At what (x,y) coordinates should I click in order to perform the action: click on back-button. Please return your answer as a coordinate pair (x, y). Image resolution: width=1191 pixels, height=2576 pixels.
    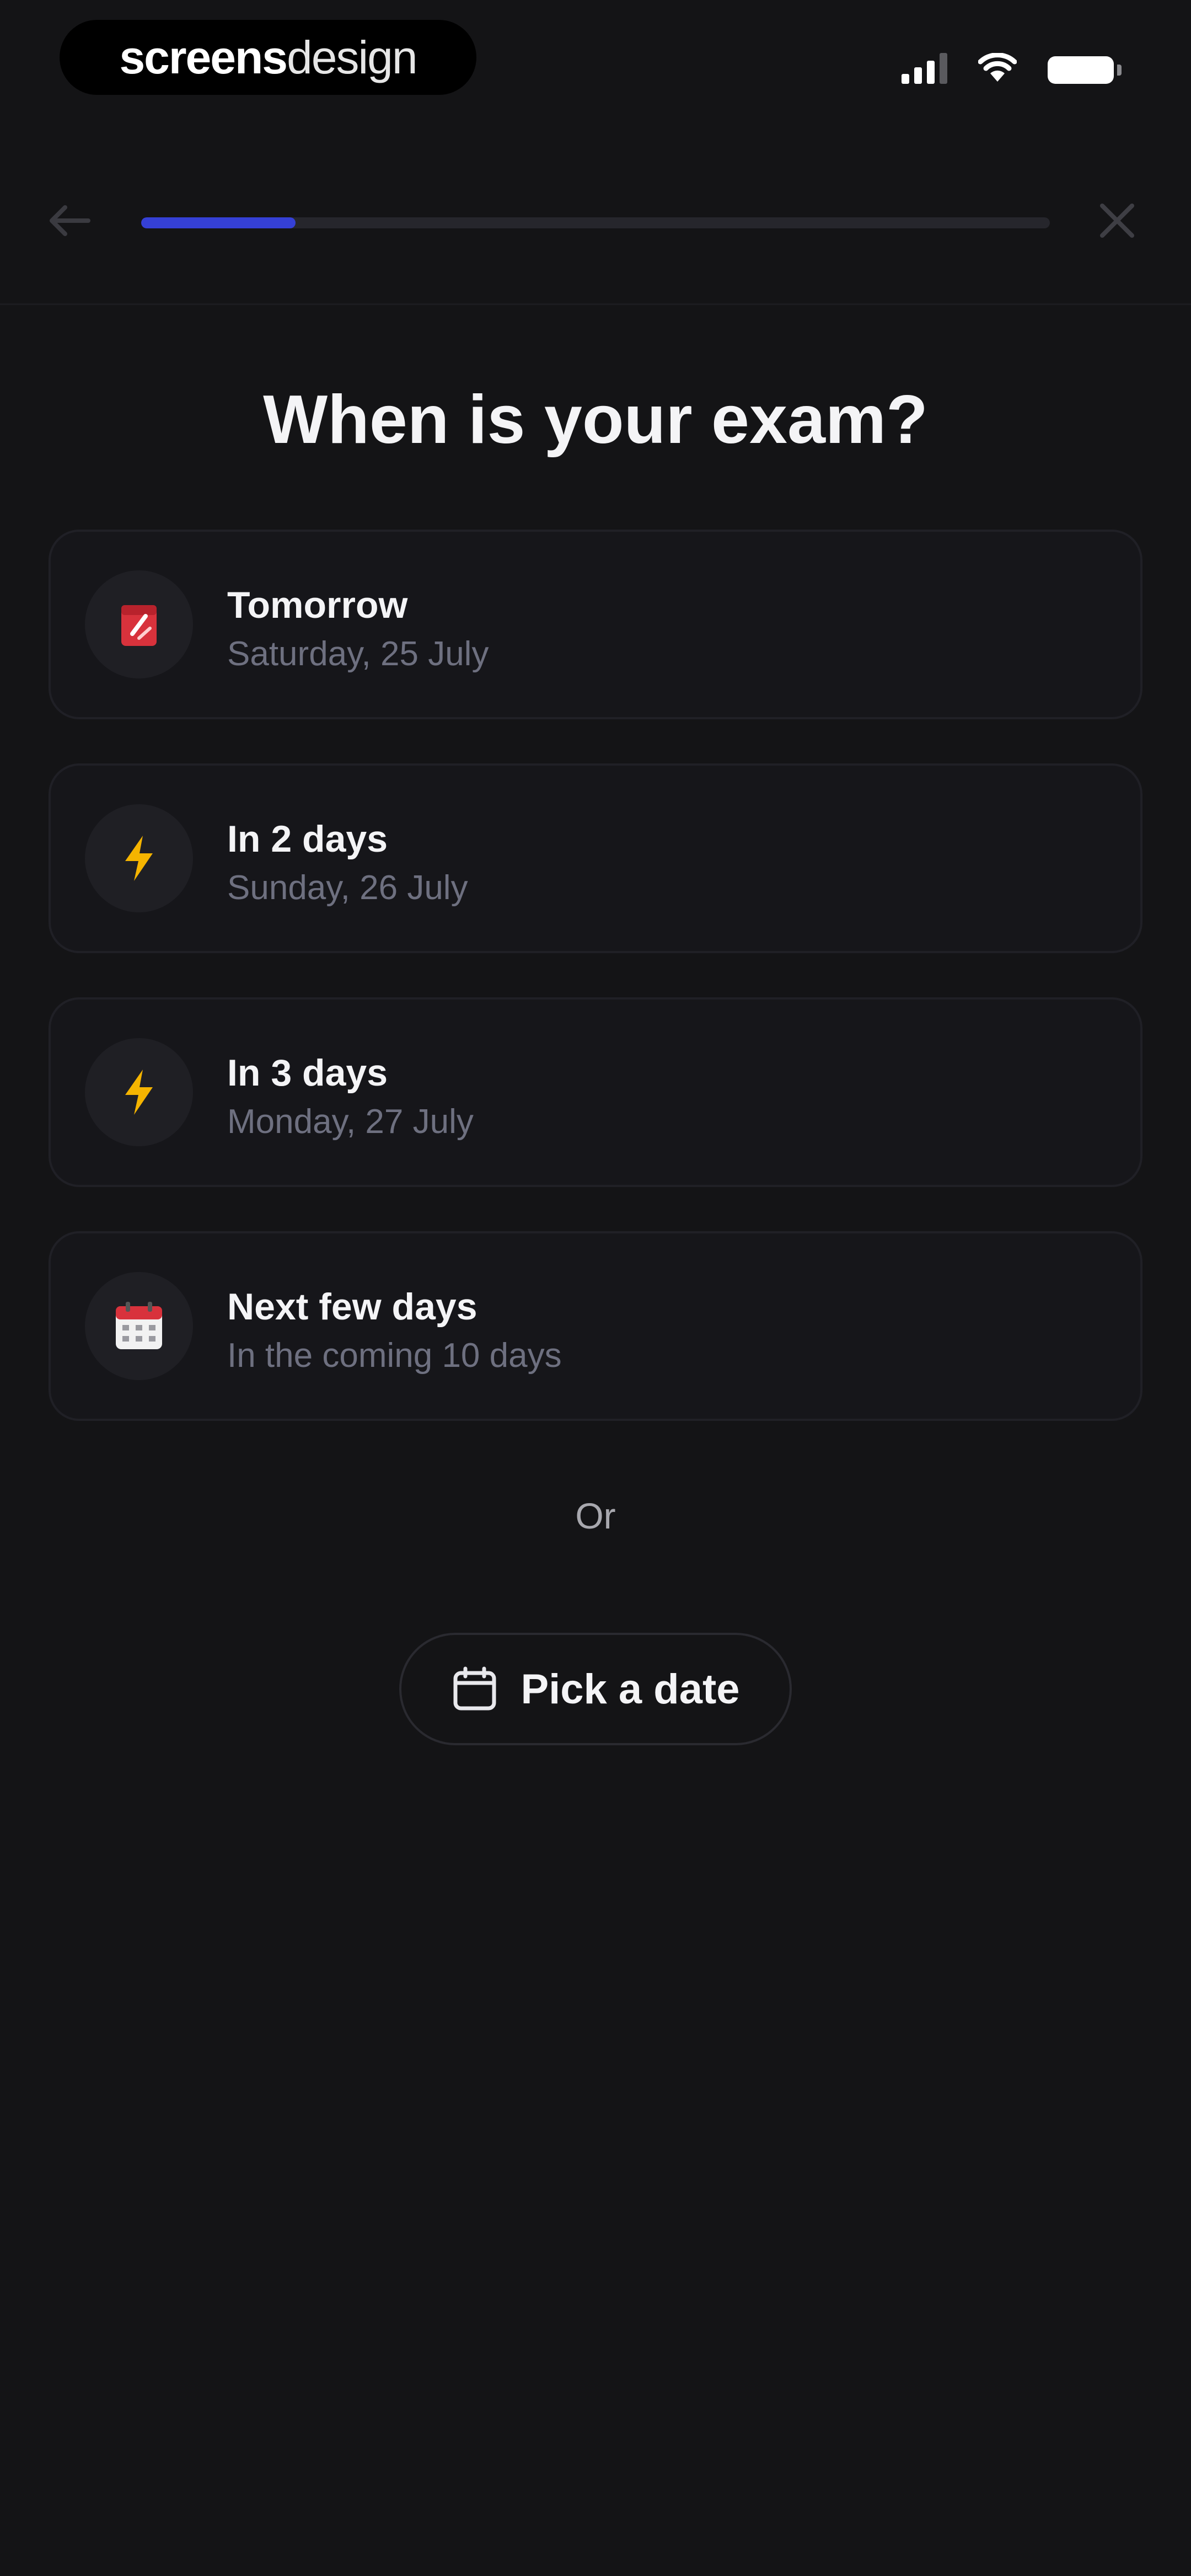
    Looking at the image, I should click on (69, 220).